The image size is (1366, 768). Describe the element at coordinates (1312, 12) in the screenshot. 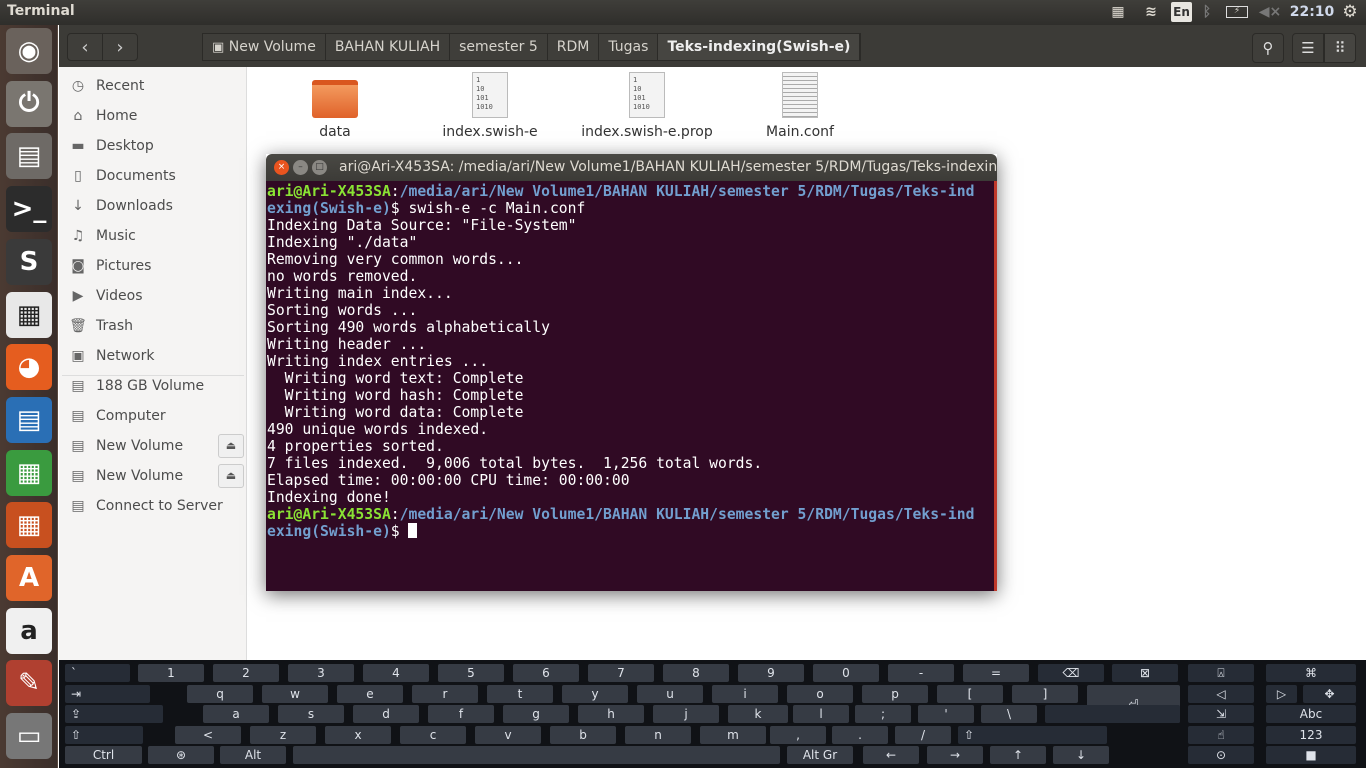

I see `clock: 22:10` at that location.